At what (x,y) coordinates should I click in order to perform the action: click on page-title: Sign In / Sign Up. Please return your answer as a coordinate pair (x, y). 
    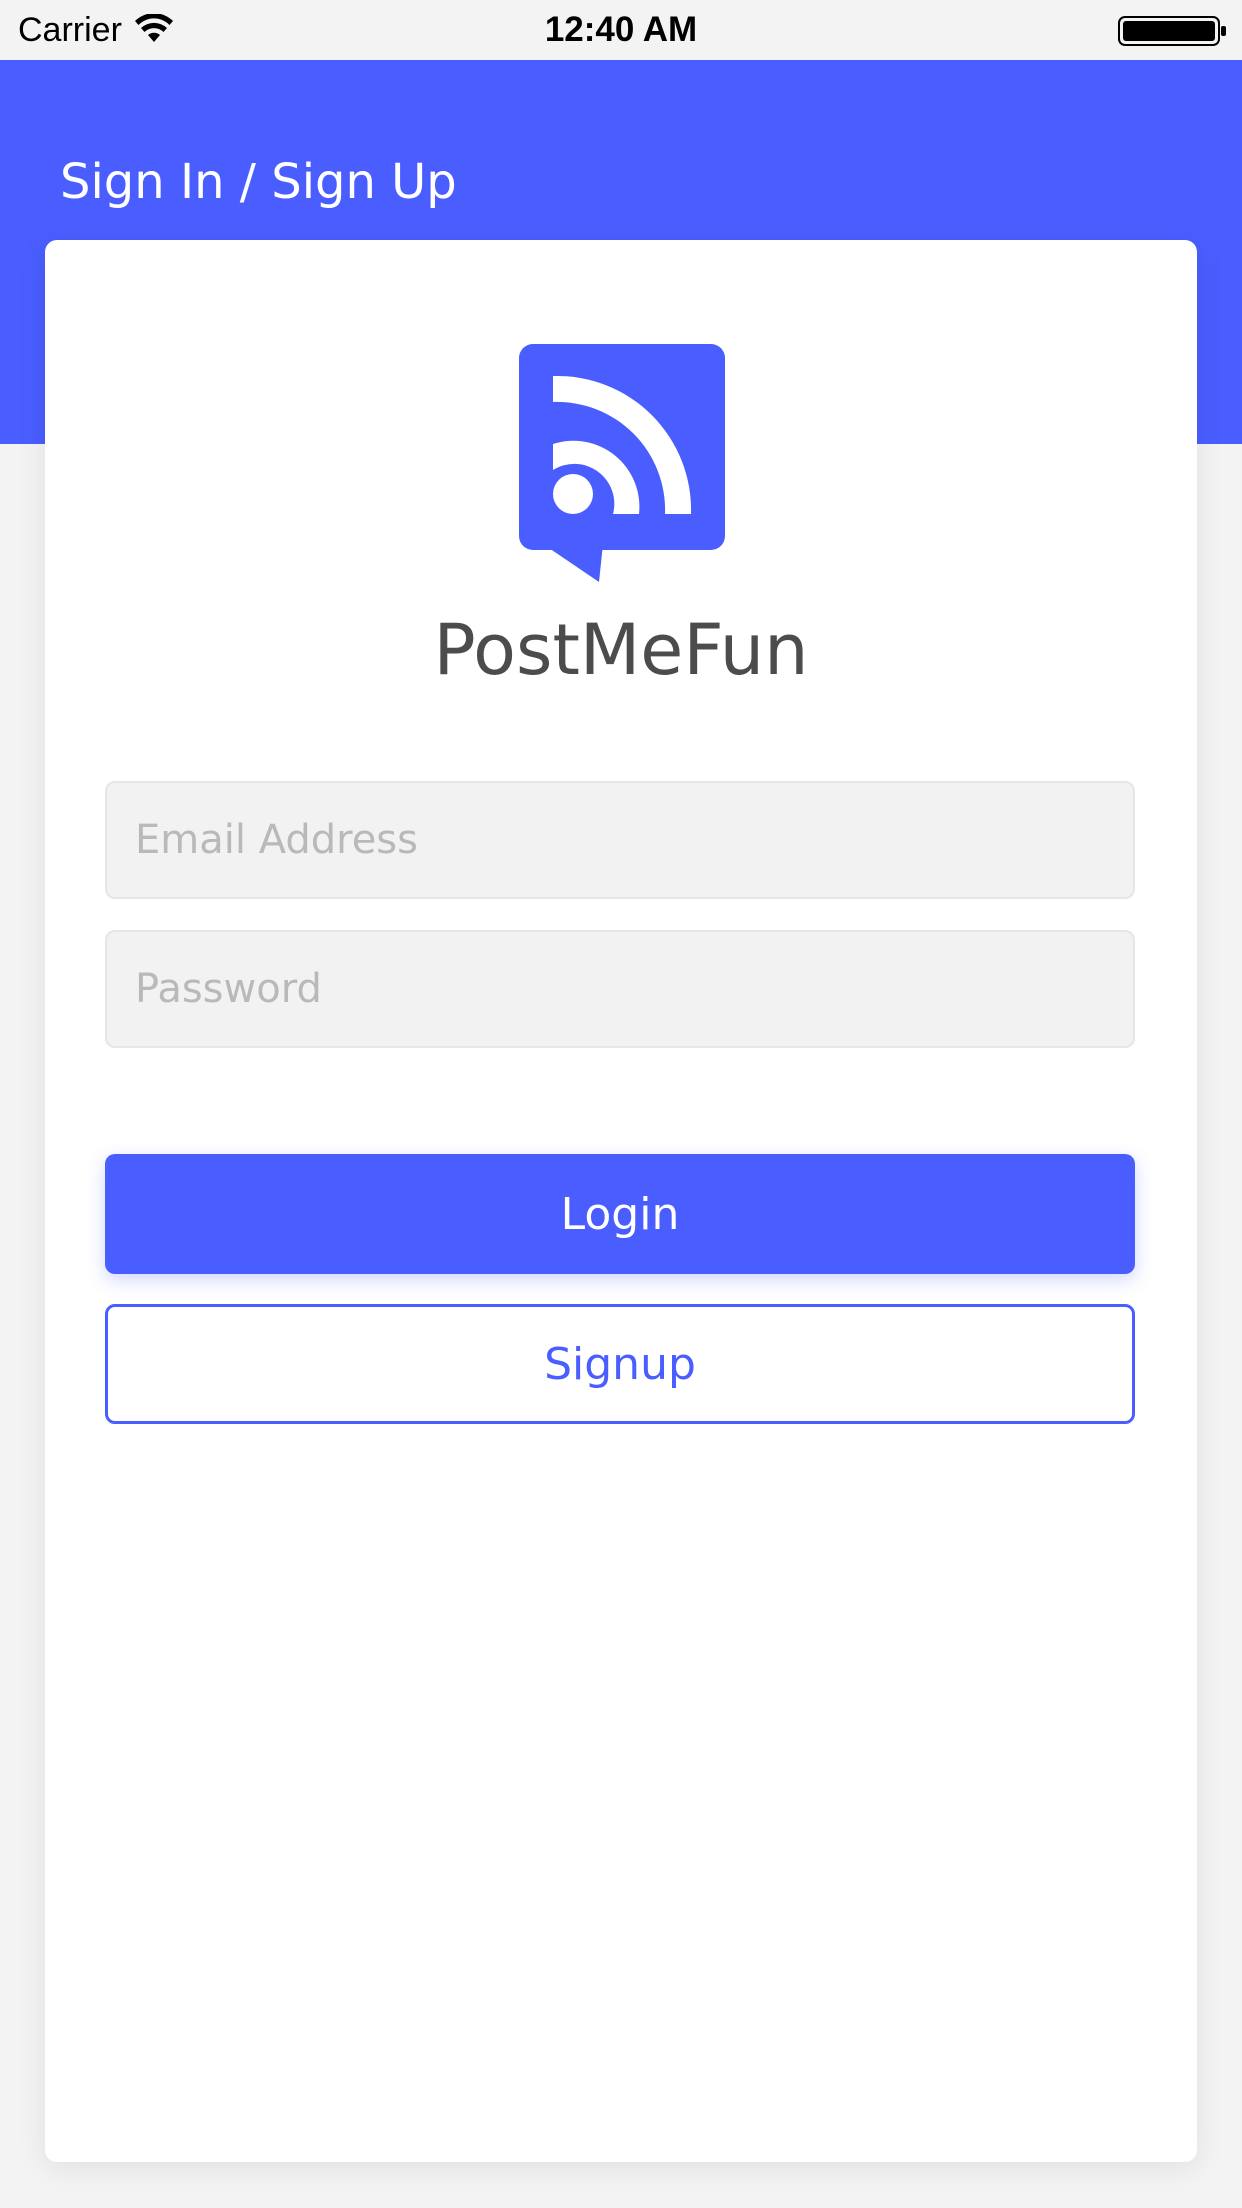
    Looking at the image, I should click on (258, 182).